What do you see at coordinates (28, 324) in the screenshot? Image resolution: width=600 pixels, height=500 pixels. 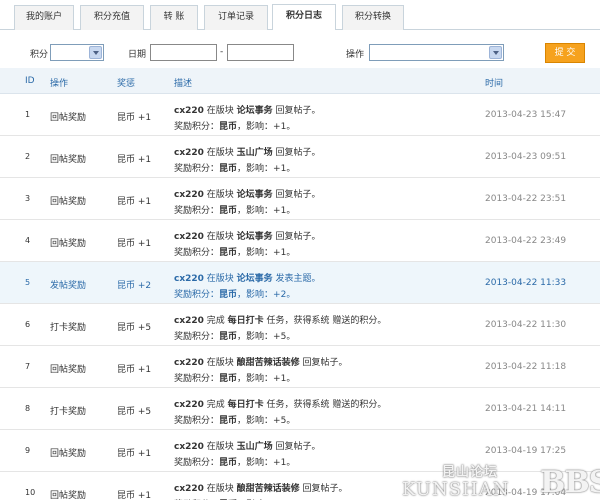 I see `row-id: 6` at bounding box center [28, 324].